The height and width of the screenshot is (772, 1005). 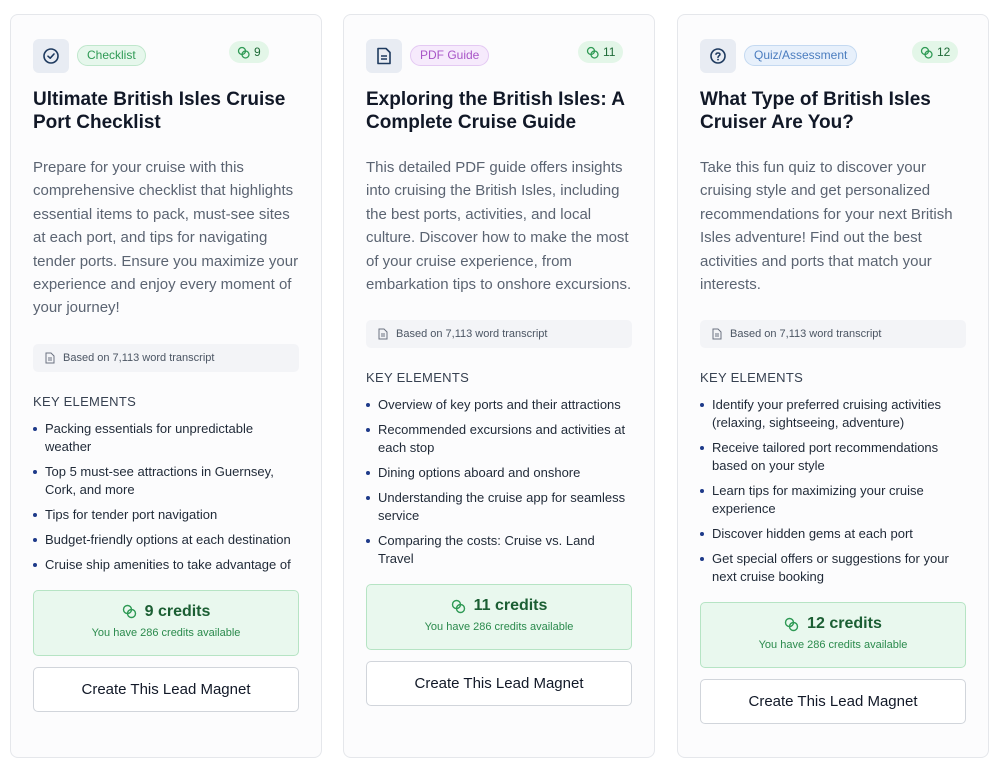 What do you see at coordinates (499, 473) in the screenshot?
I see `key-element-item: Dining options aboard and onshore` at bounding box center [499, 473].